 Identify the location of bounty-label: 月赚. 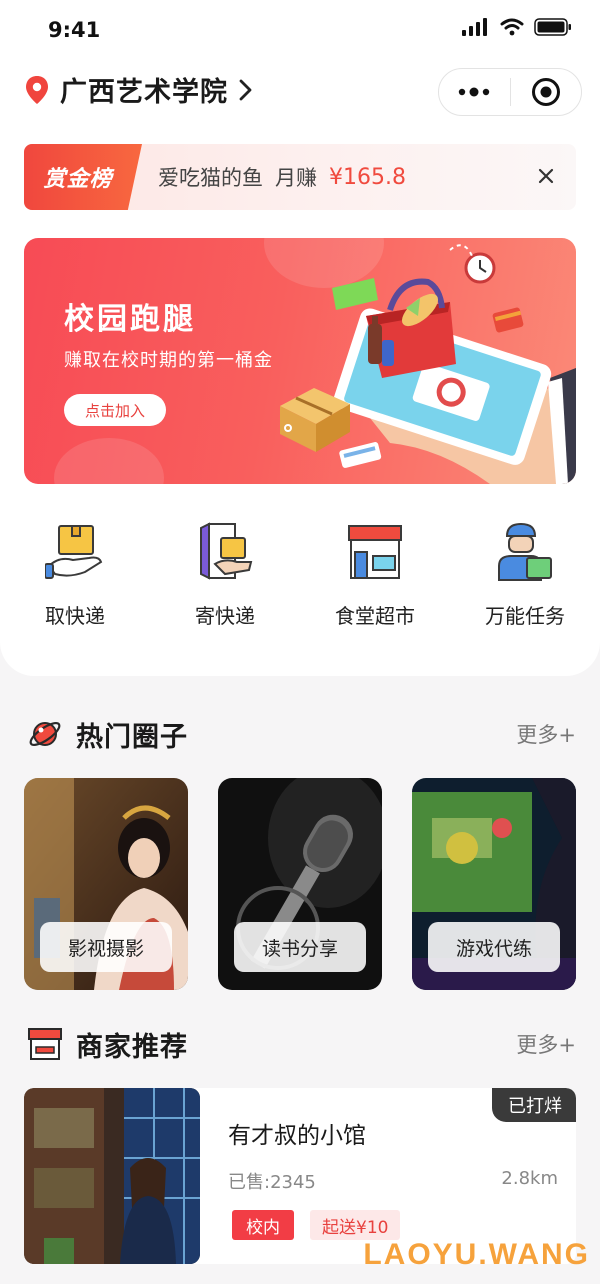
(296, 178).